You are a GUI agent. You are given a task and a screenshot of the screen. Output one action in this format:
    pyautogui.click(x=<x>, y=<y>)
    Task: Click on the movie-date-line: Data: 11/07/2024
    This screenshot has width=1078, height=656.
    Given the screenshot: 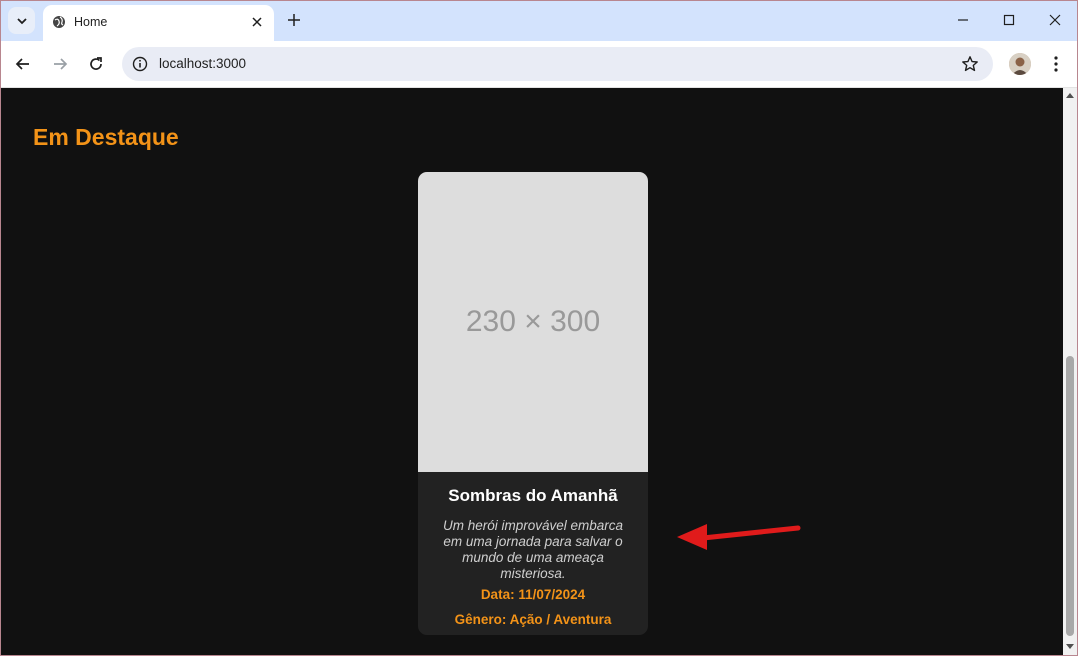 What is the action you would take?
    pyautogui.click(x=533, y=594)
    